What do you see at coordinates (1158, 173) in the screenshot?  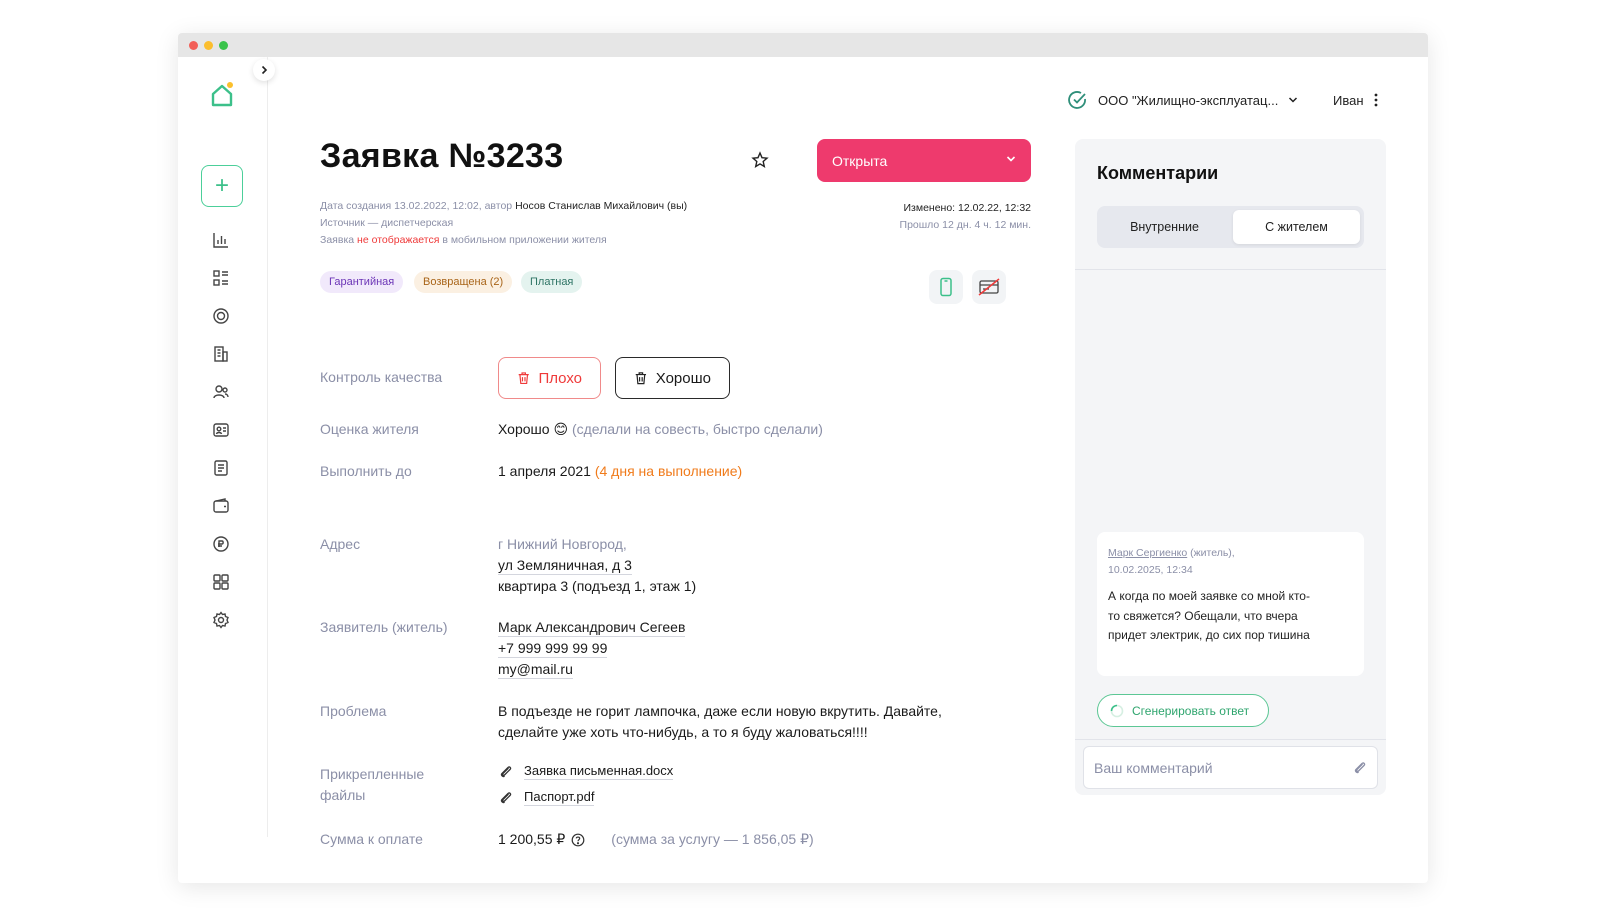 I see `comments-title: Комментарии` at bounding box center [1158, 173].